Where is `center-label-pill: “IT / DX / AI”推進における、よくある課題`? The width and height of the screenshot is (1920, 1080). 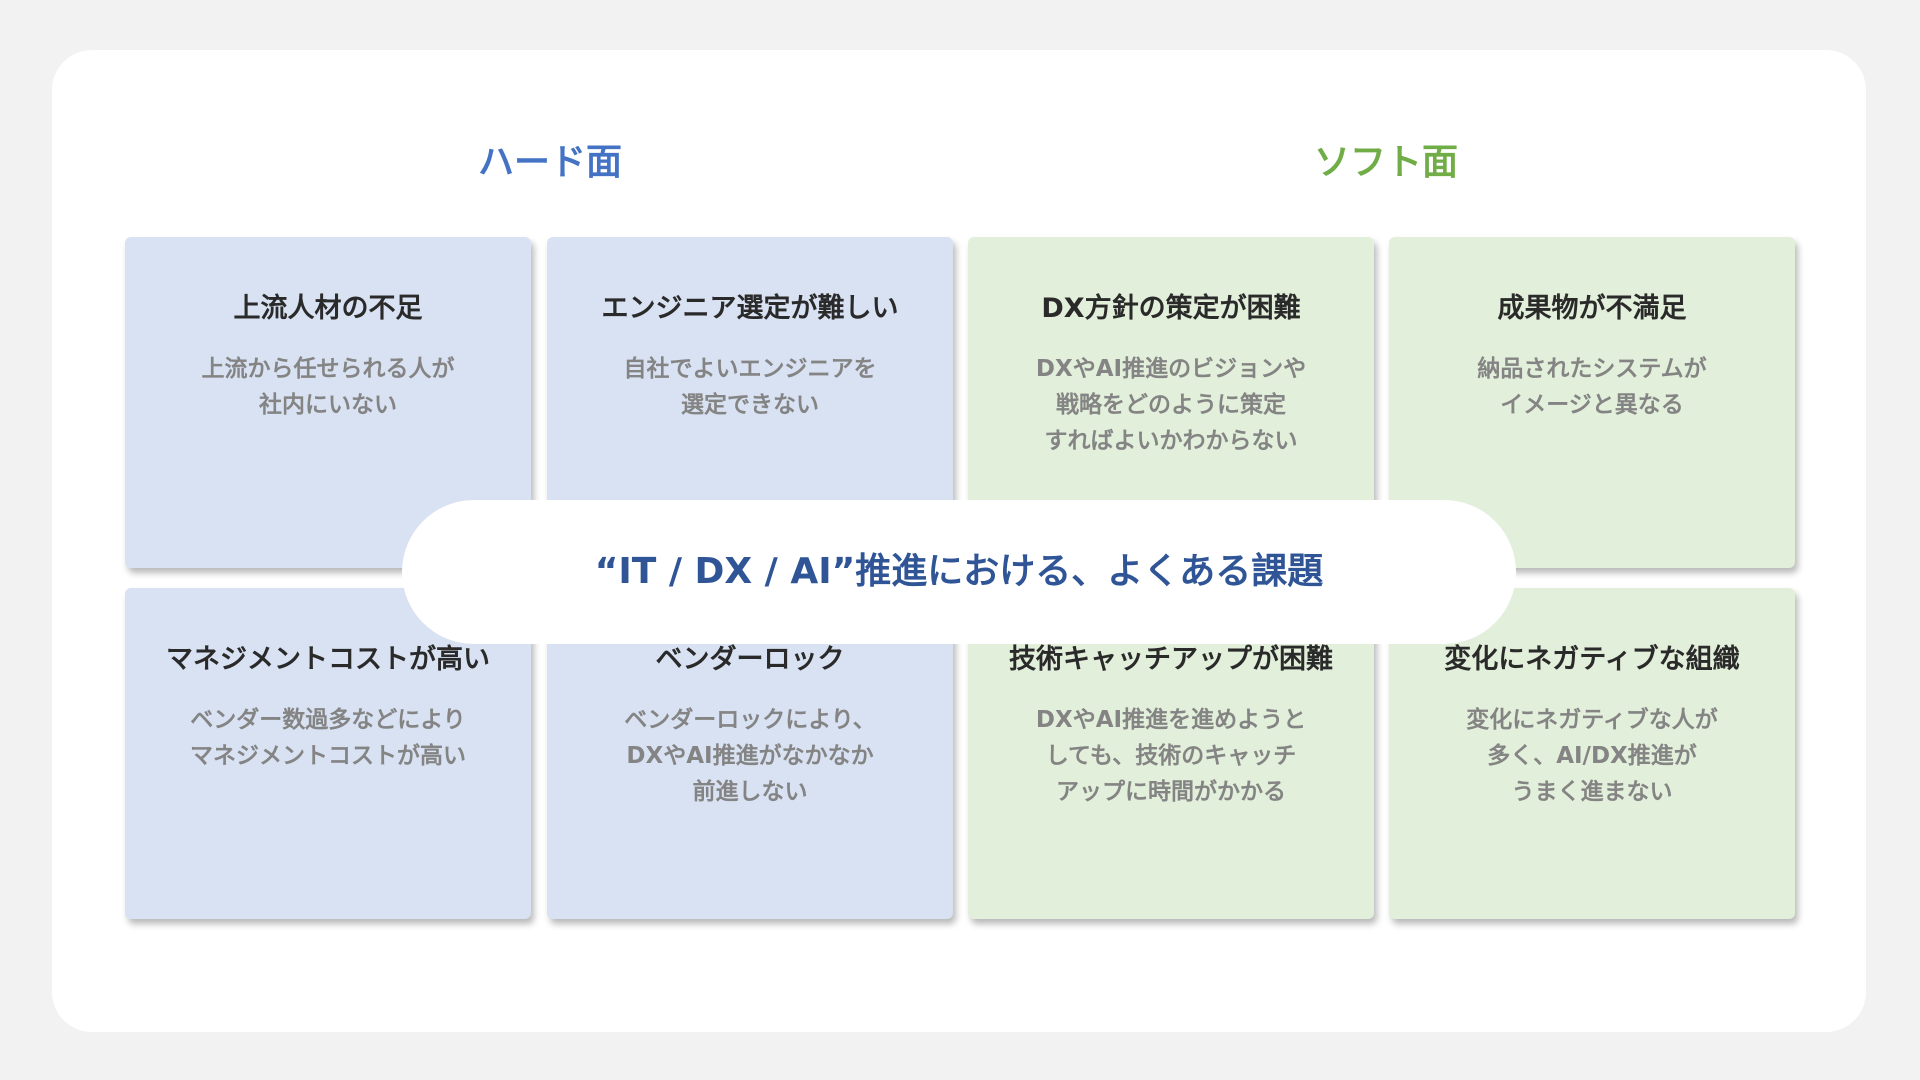
center-label-pill: “IT / DX / AI”推進における、よくある課題 is located at coordinates (959, 572).